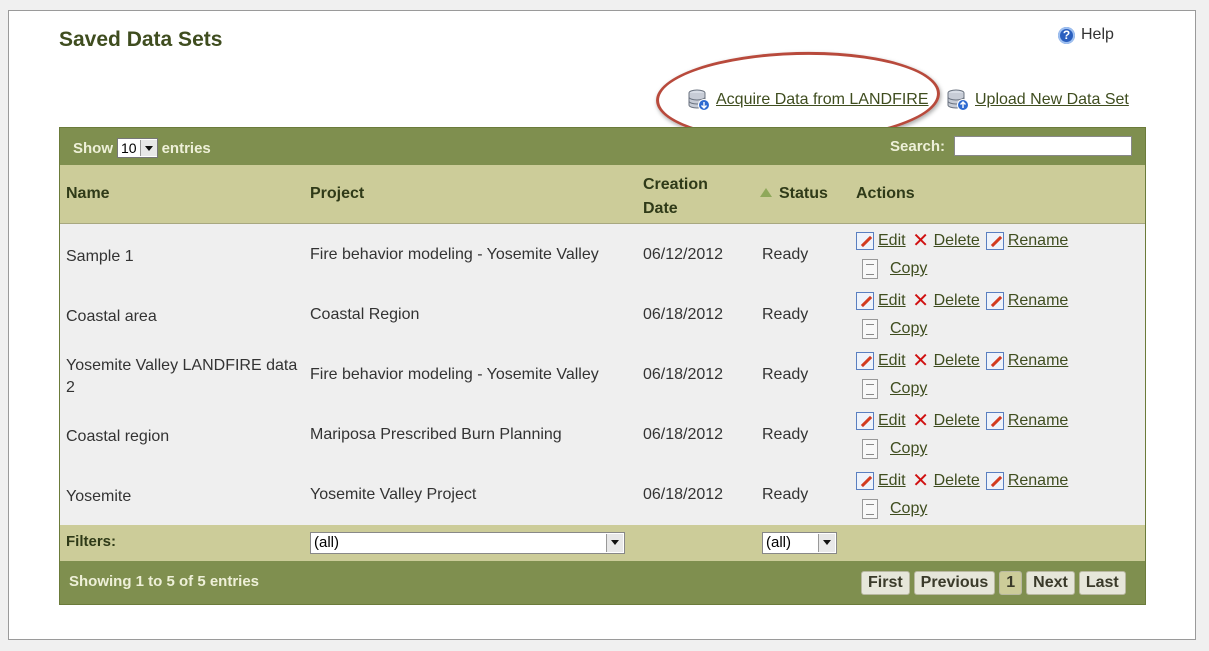 This screenshot has height=651, width=1209. I want to click on upload-data-link: Upload New Data Set, so click(1038, 100).